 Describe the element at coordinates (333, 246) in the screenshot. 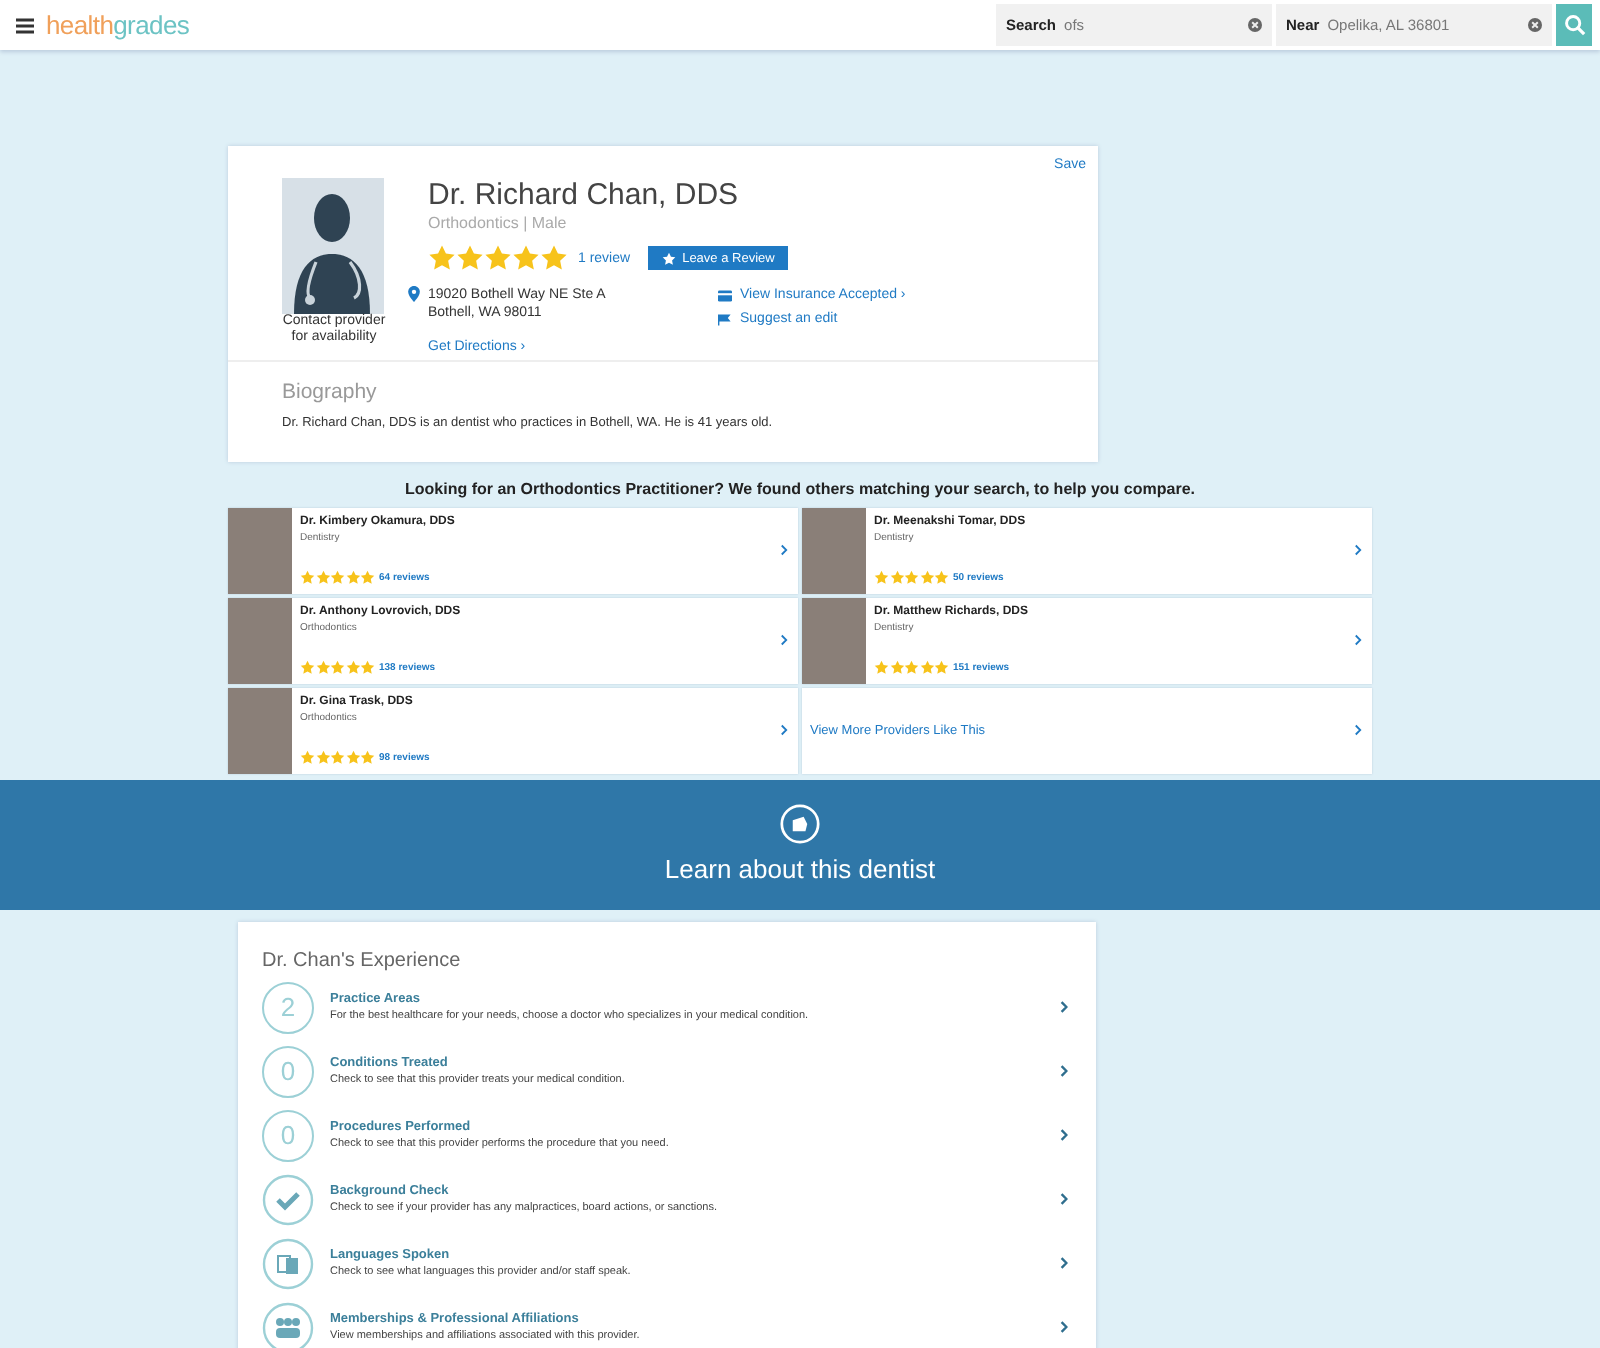

I see `doctor-silhouette-icon` at that location.